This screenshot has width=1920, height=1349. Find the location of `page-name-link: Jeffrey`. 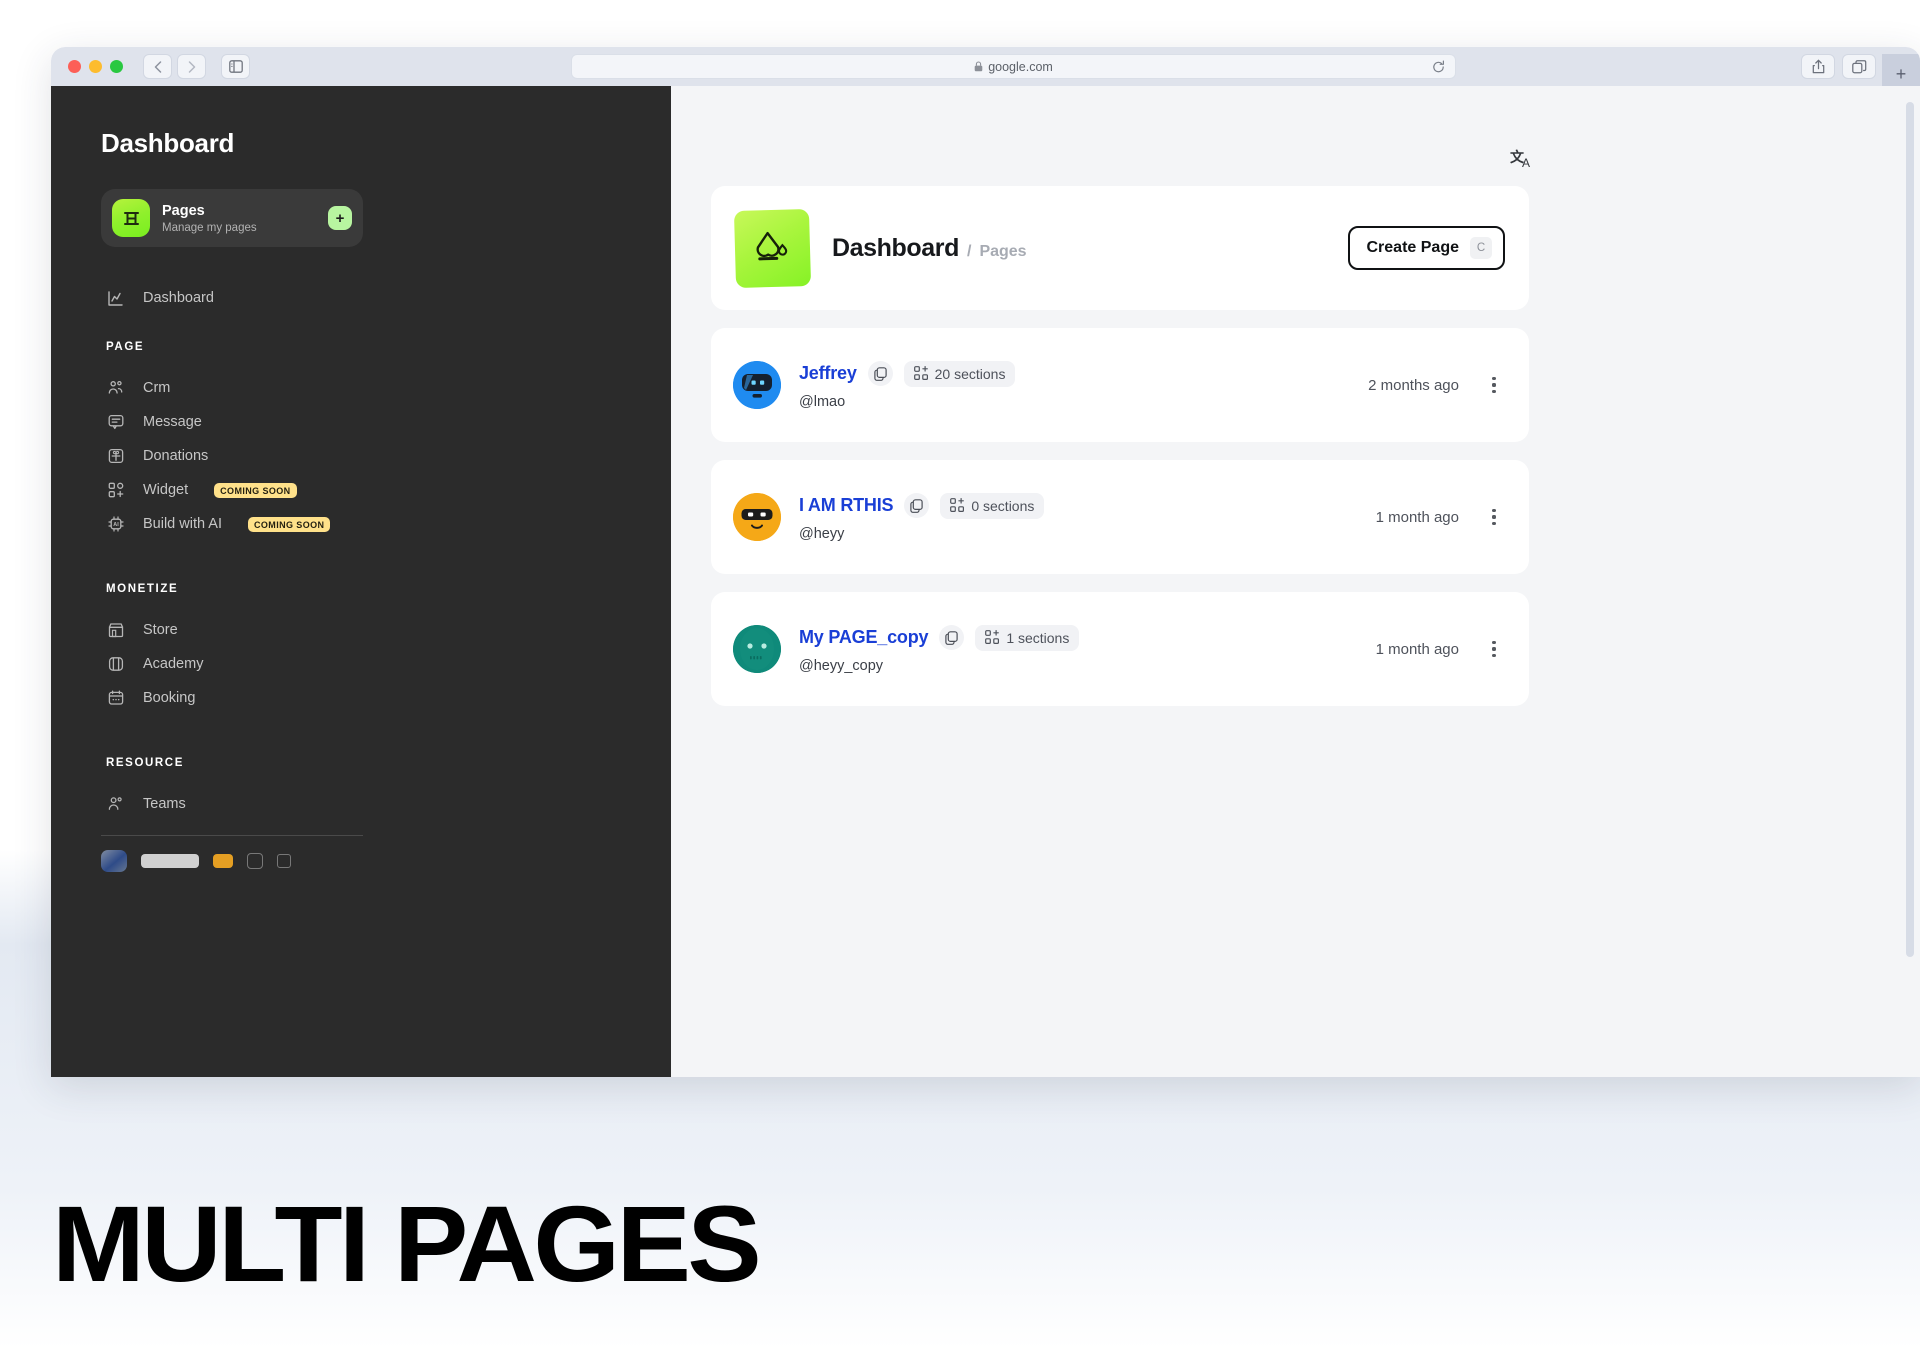

page-name-link: Jeffrey is located at coordinates (828, 373).